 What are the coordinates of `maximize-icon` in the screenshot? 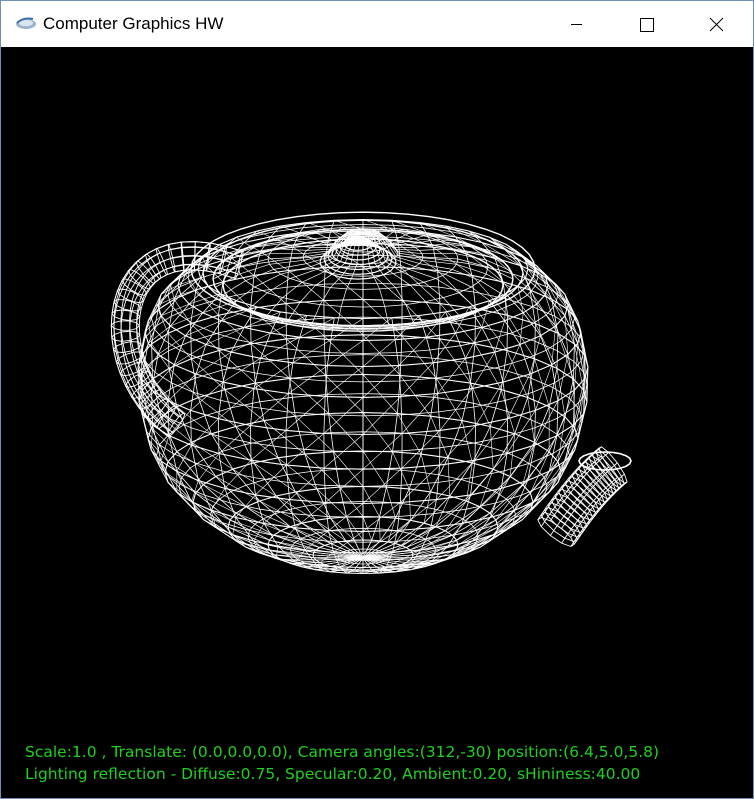 It's located at (647, 25).